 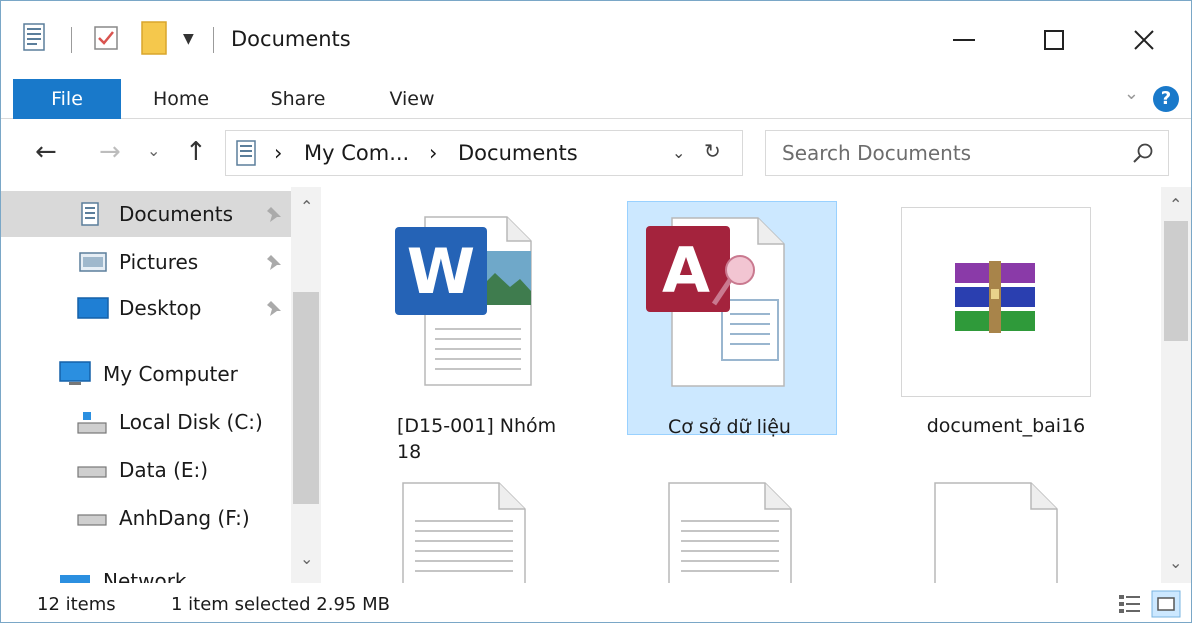 I want to click on minimize-button, so click(x=964, y=40).